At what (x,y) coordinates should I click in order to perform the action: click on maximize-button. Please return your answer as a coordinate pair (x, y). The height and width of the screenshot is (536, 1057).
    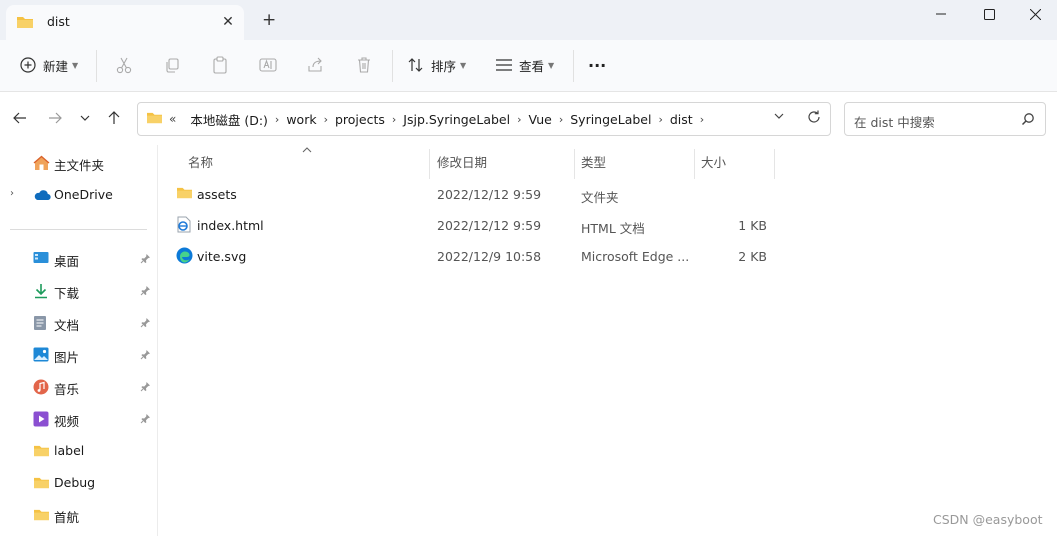
    Looking at the image, I should click on (989, 14).